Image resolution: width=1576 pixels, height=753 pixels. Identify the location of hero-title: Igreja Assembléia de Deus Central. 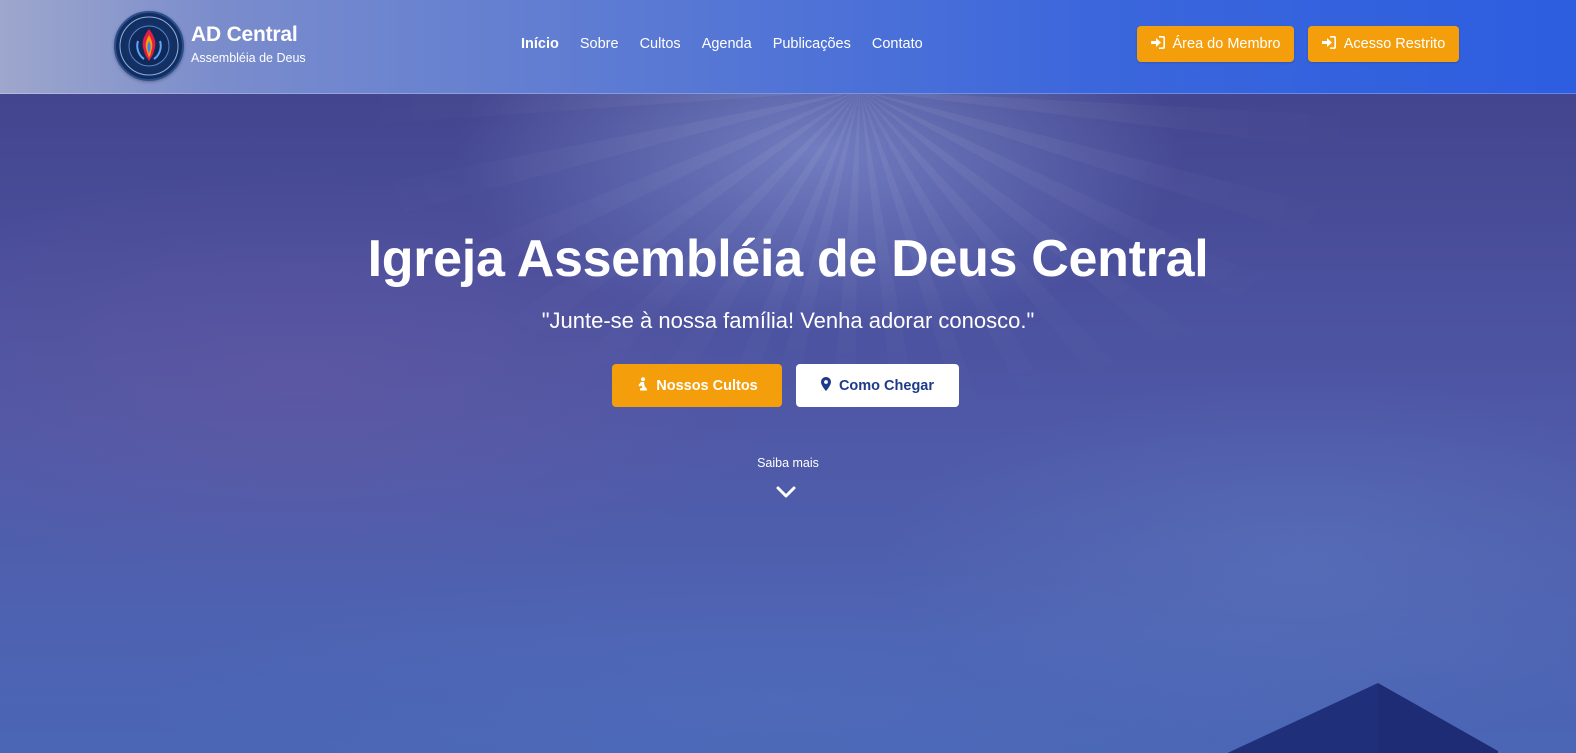
(788, 259).